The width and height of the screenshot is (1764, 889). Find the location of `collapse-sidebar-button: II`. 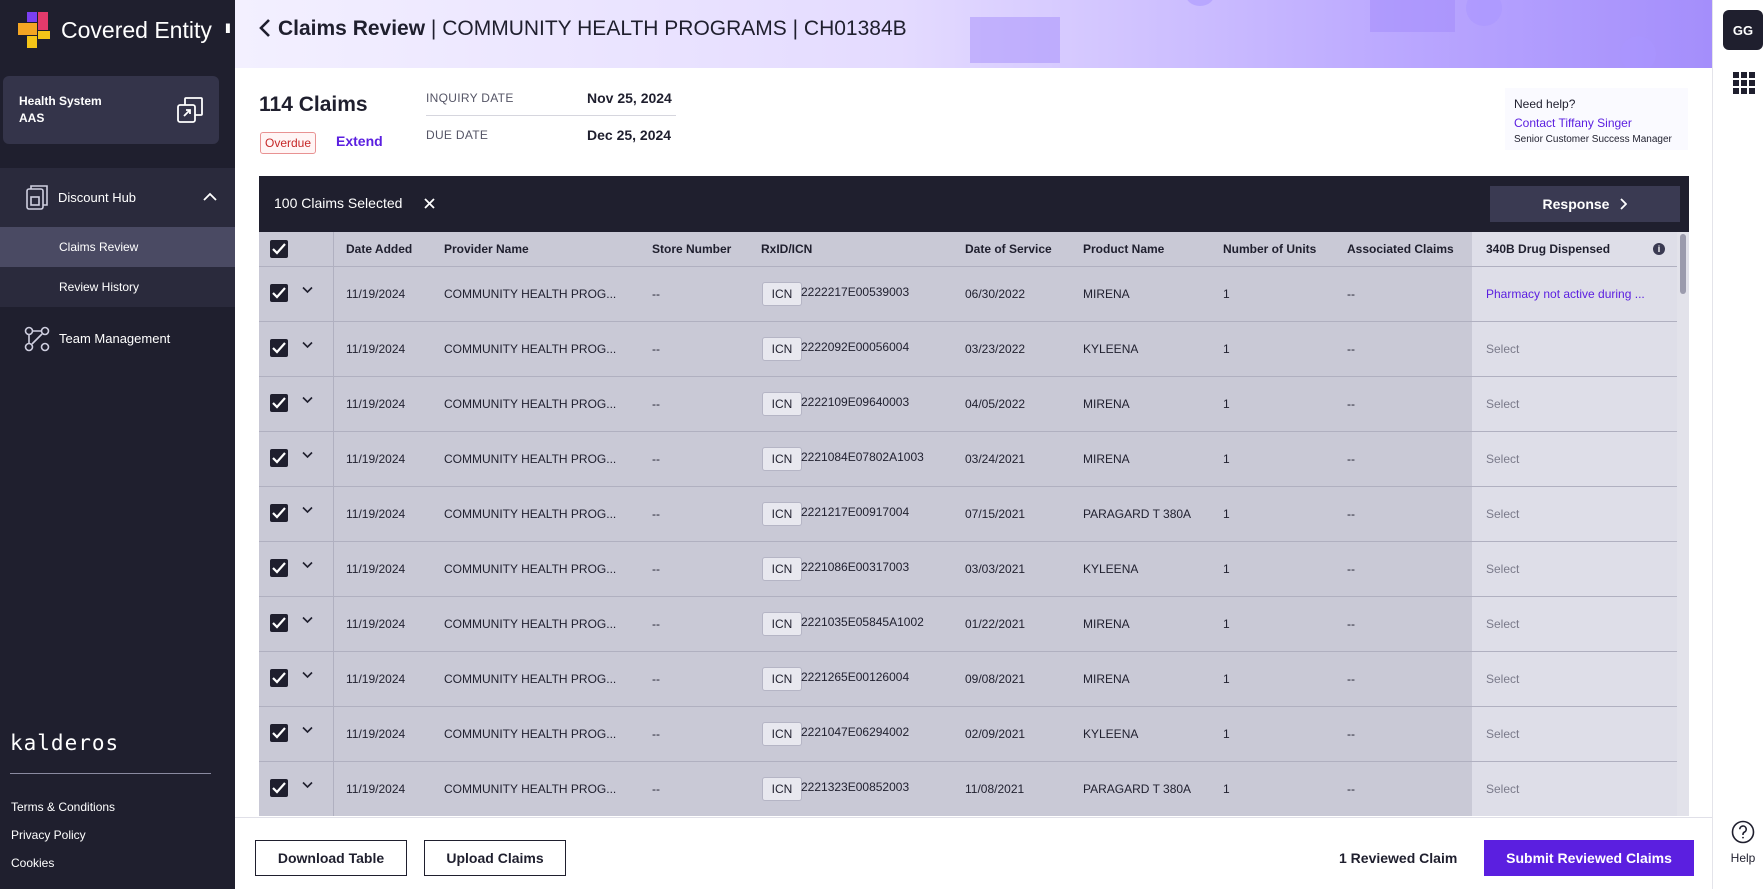

collapse-sidebar-button: II is located at coordinates (228, 28).